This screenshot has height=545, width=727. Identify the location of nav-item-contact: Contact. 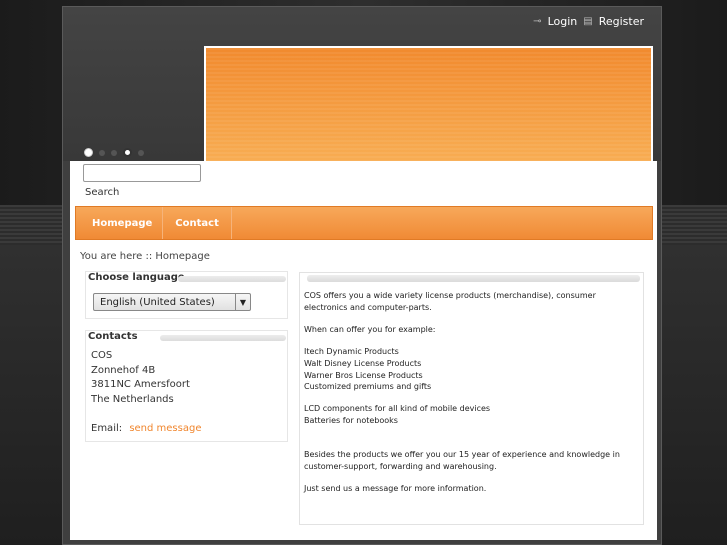
(197, 223).